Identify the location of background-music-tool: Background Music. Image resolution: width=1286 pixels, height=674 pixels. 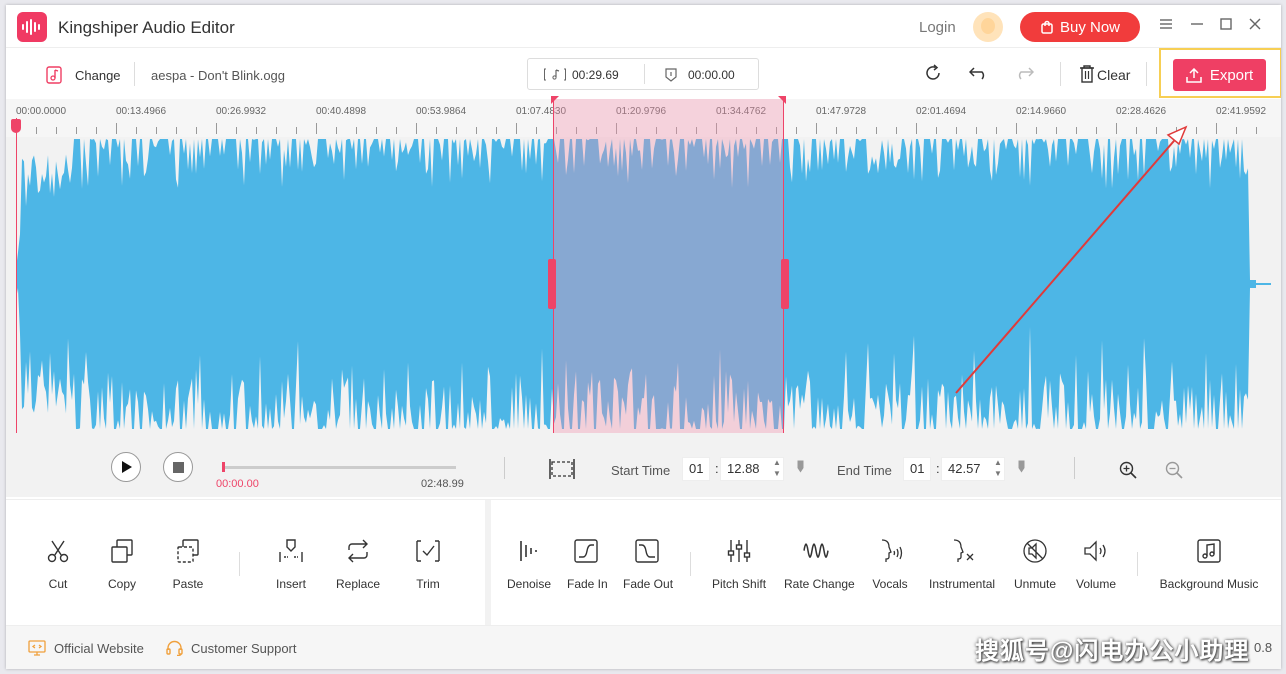
(1209, 564).